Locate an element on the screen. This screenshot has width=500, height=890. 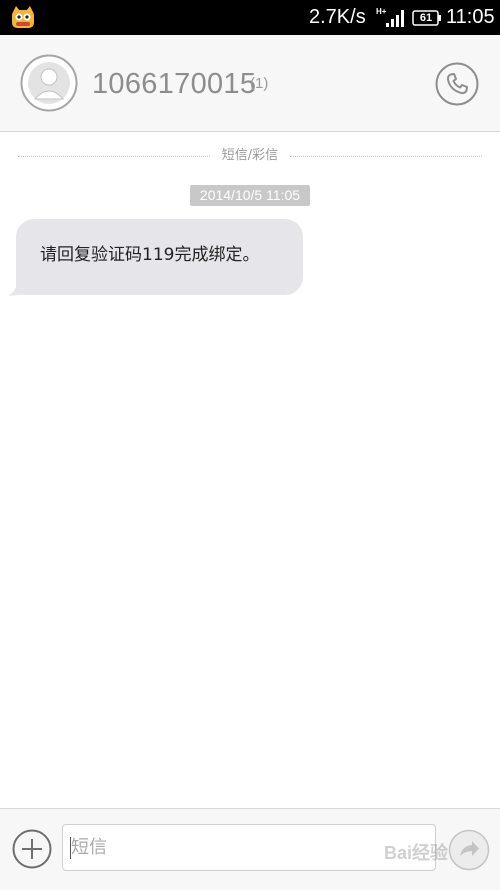
contact-number: 1066170015 is located at coordinates (174, 84).